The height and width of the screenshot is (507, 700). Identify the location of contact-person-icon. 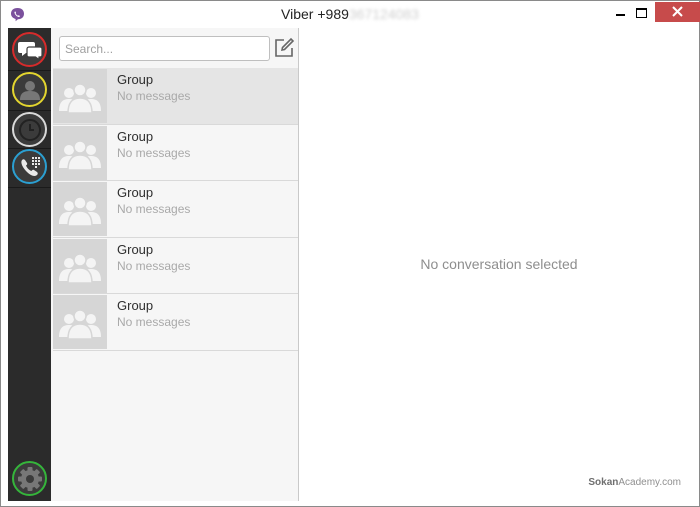
(29, 90).